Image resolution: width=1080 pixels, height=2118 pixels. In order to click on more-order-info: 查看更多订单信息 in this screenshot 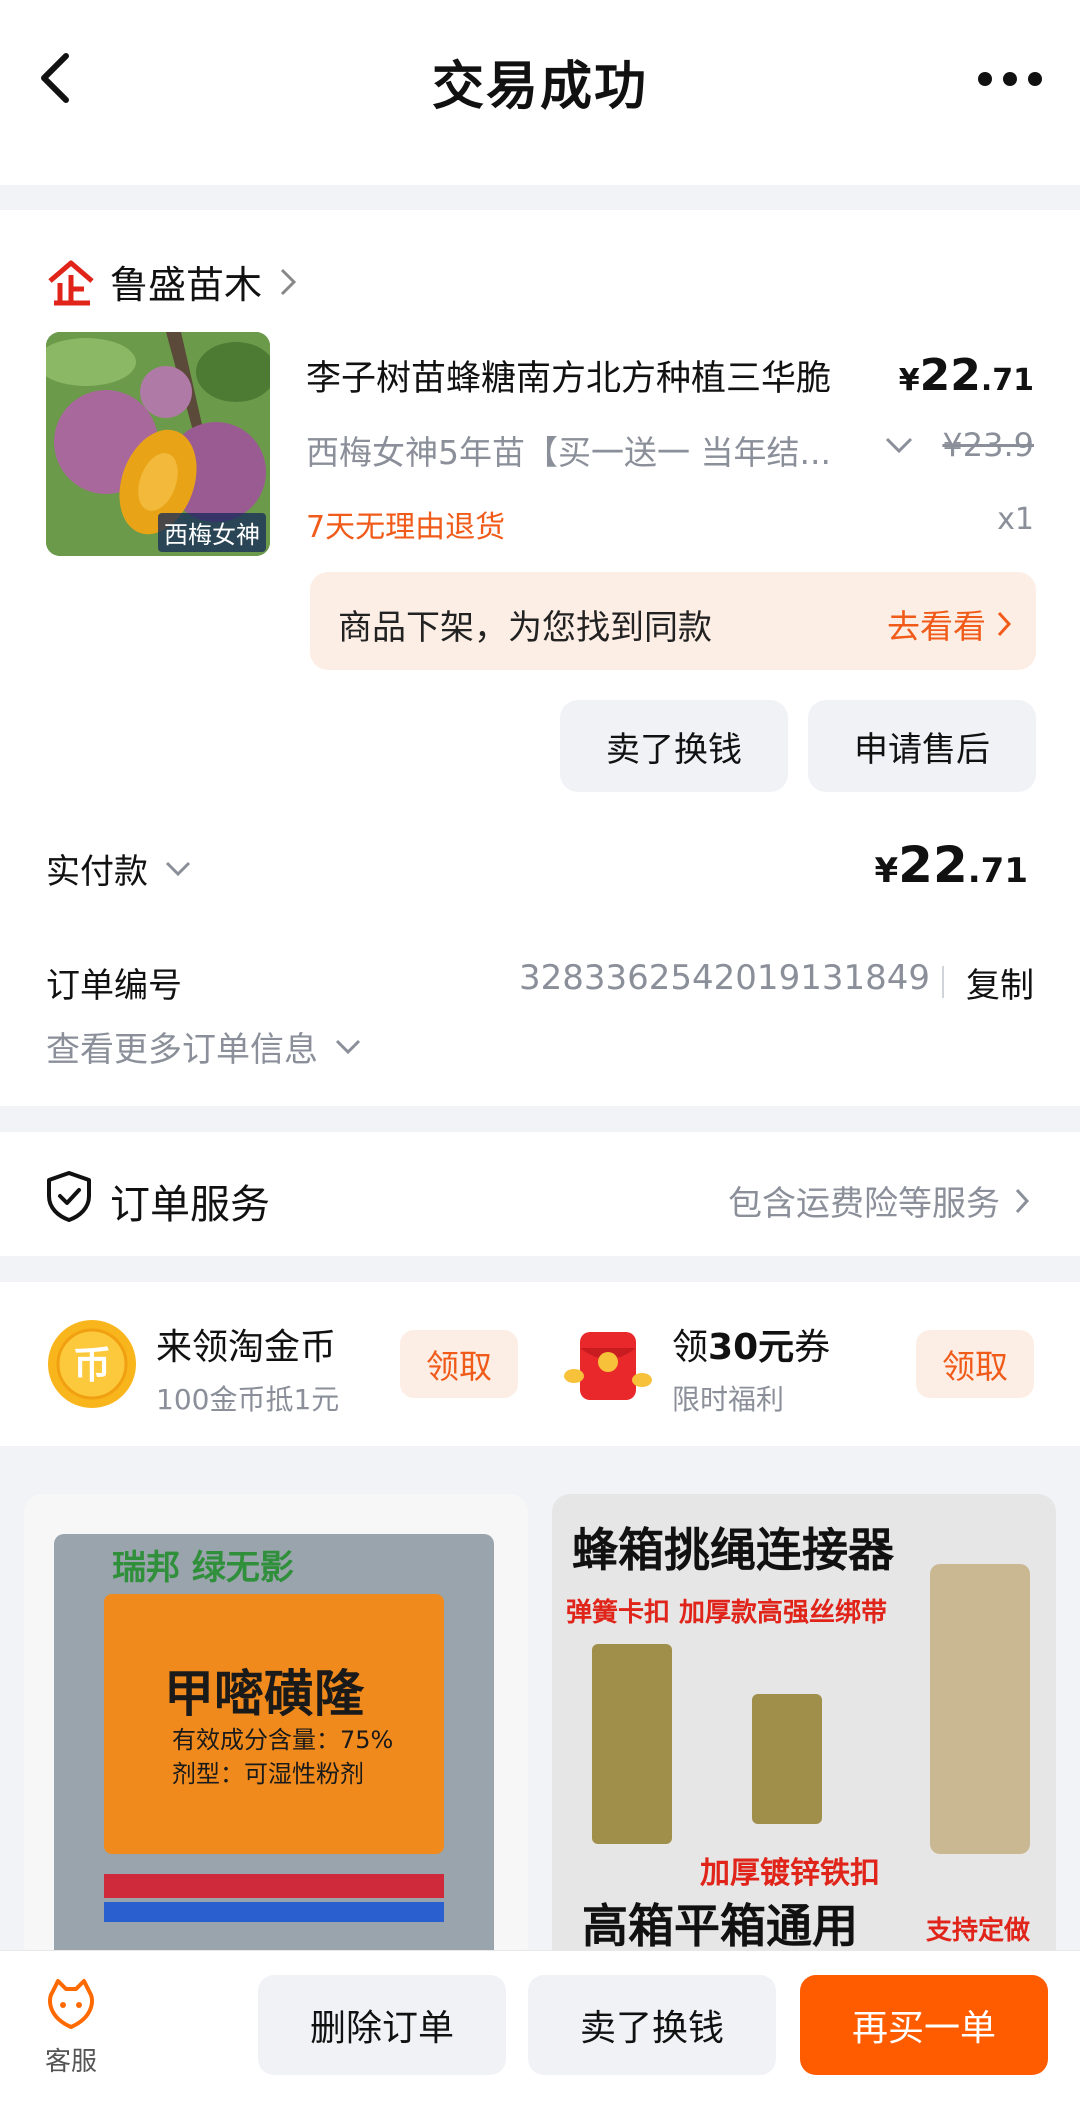, I will do `click(204, 1046)`.